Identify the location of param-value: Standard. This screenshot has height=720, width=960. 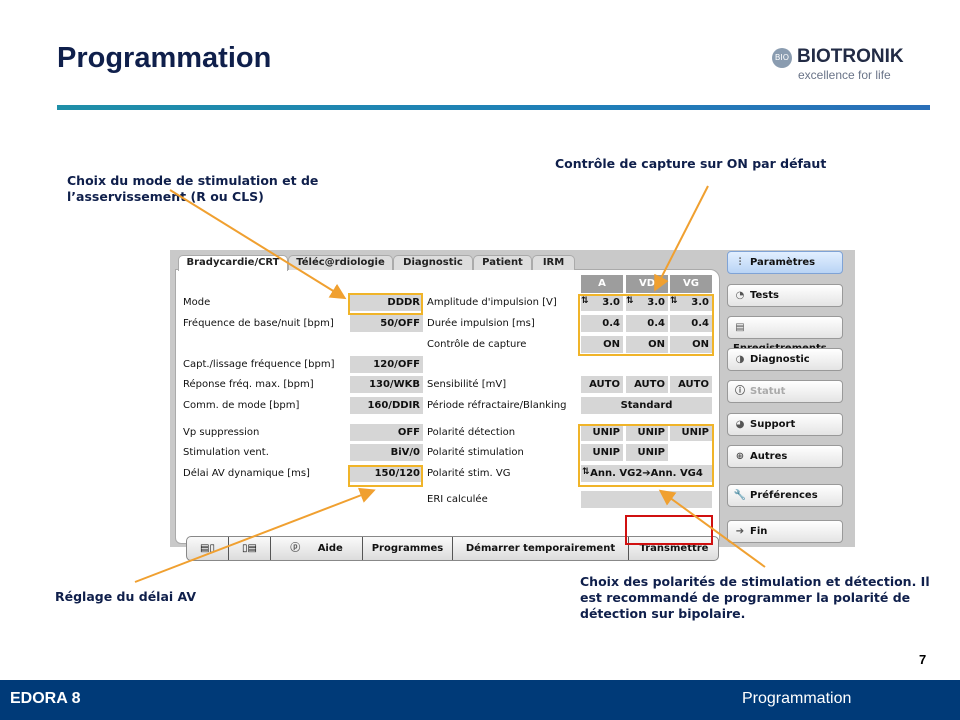
(646, 405).